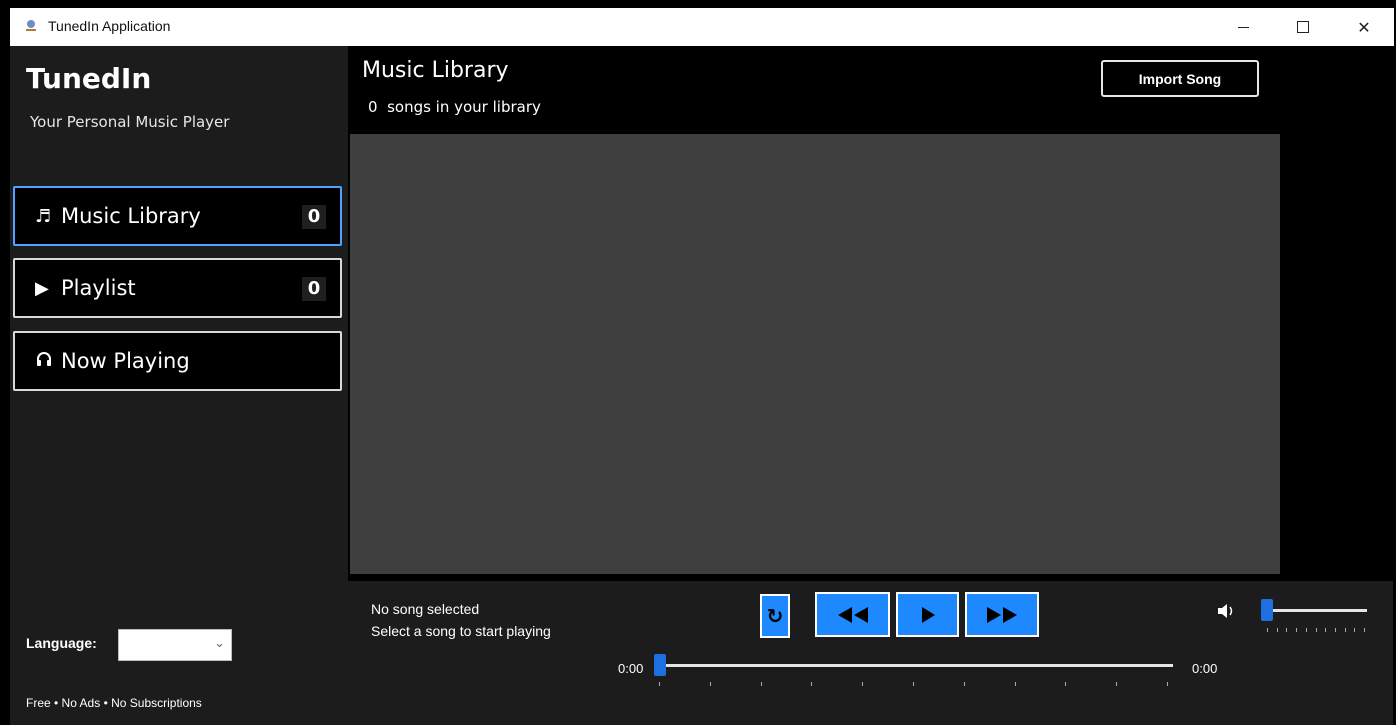 The height and width of the screenshot is (725, 1396). I want to click on volume-slider-thumb, so click(1267, 610).